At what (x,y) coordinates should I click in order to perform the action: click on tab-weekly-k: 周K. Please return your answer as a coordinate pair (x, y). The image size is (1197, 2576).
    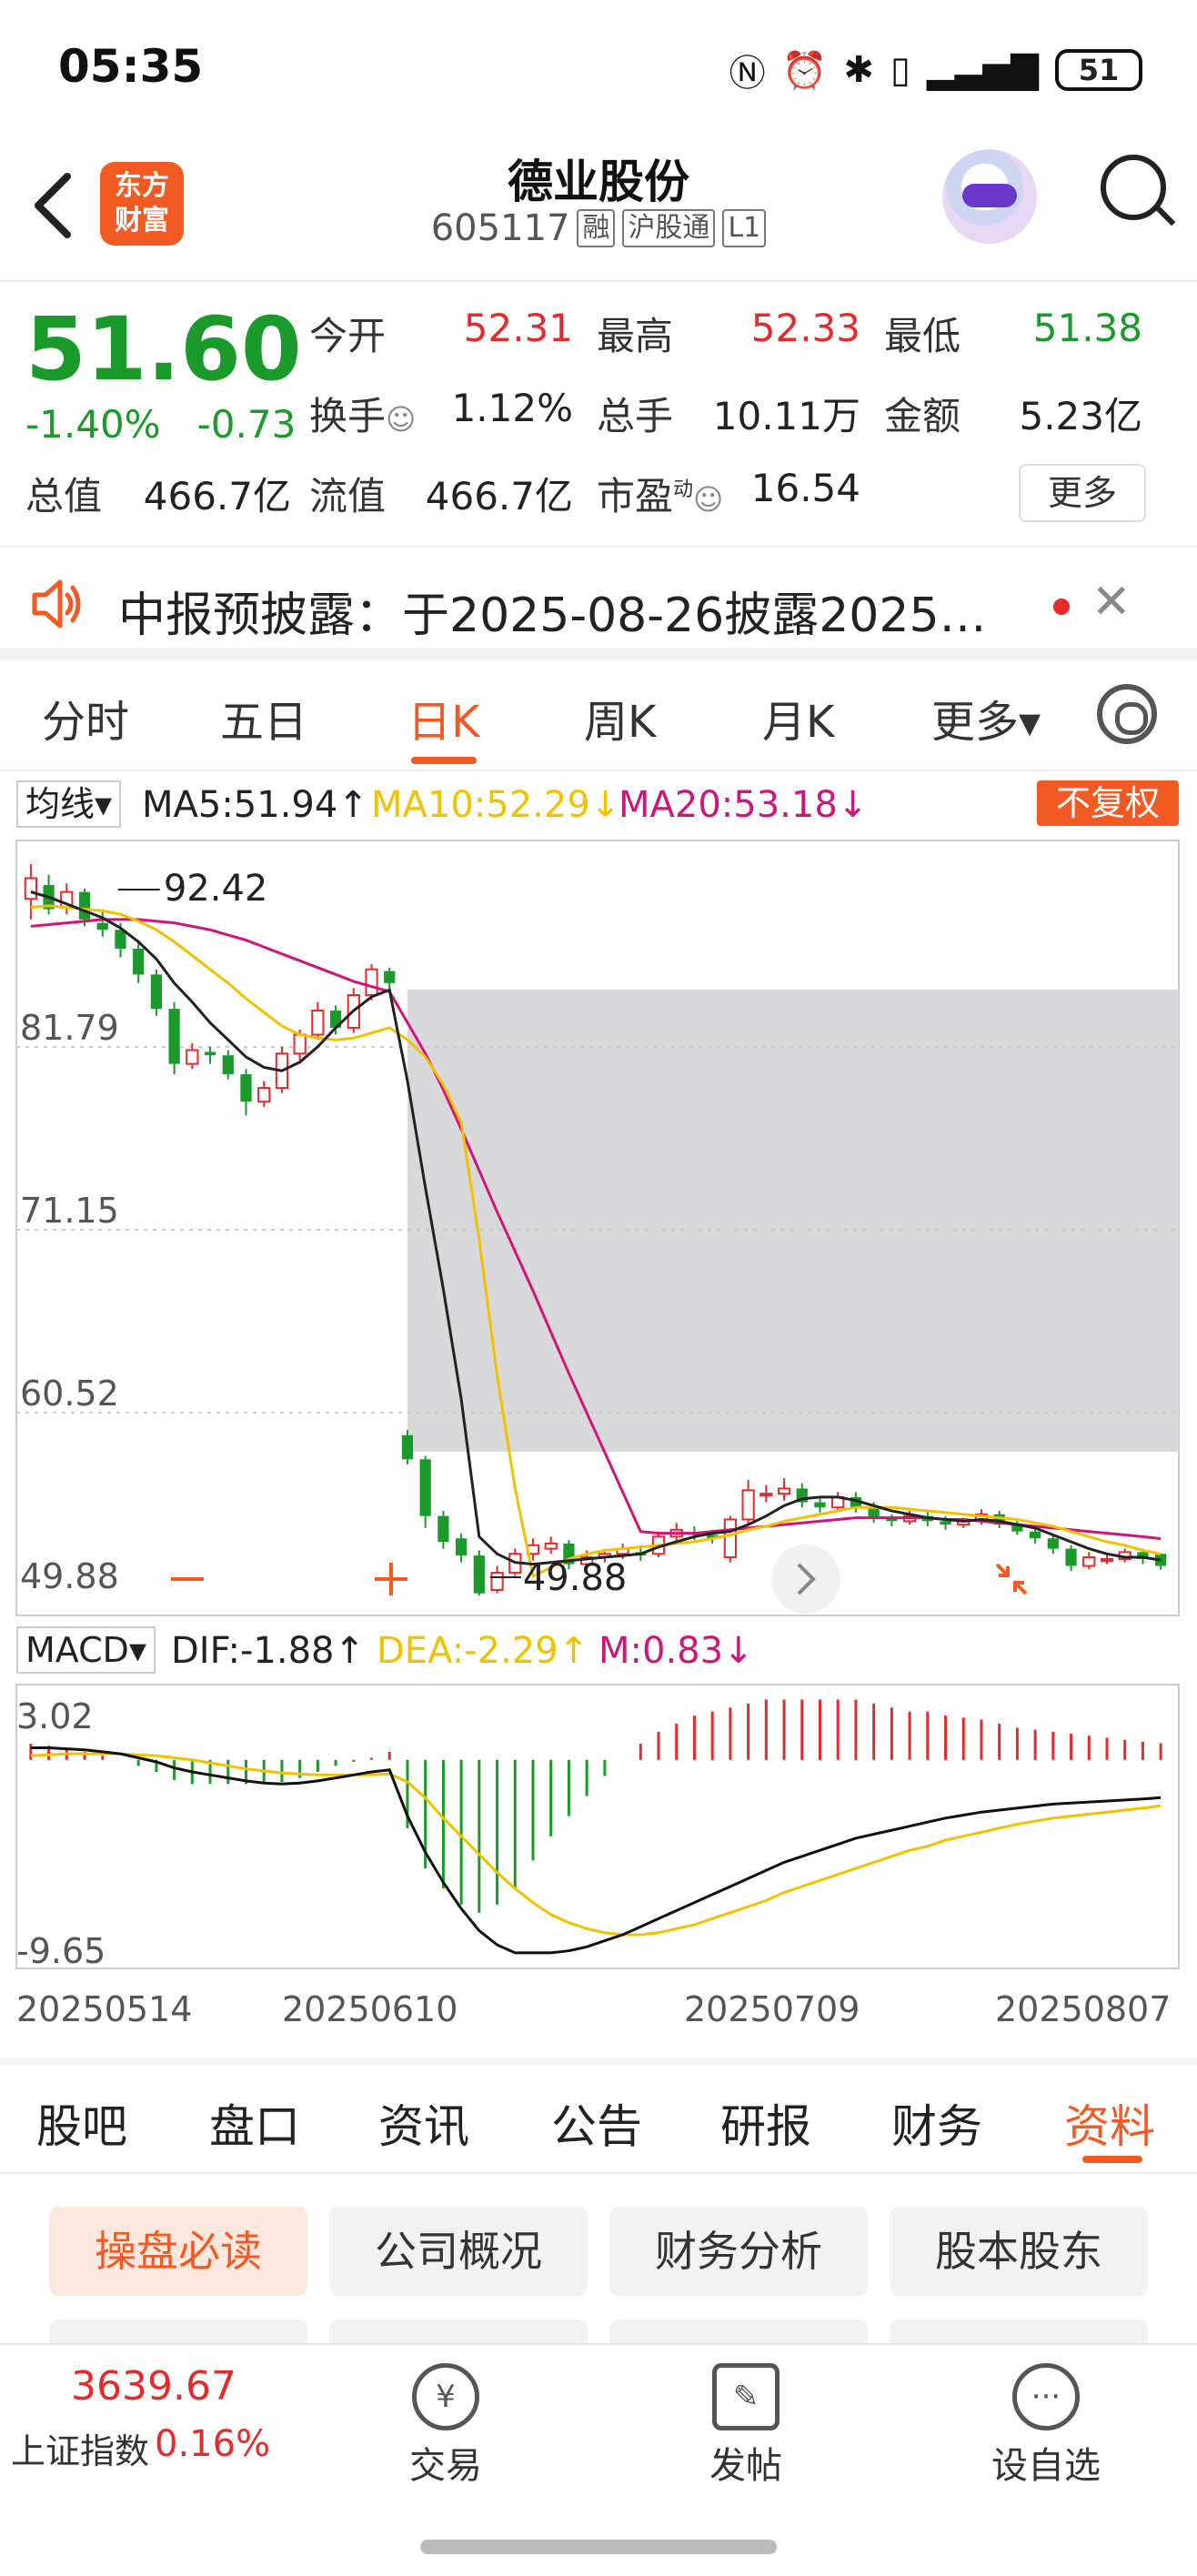
    Looking at the image, I should click on (620, 718).